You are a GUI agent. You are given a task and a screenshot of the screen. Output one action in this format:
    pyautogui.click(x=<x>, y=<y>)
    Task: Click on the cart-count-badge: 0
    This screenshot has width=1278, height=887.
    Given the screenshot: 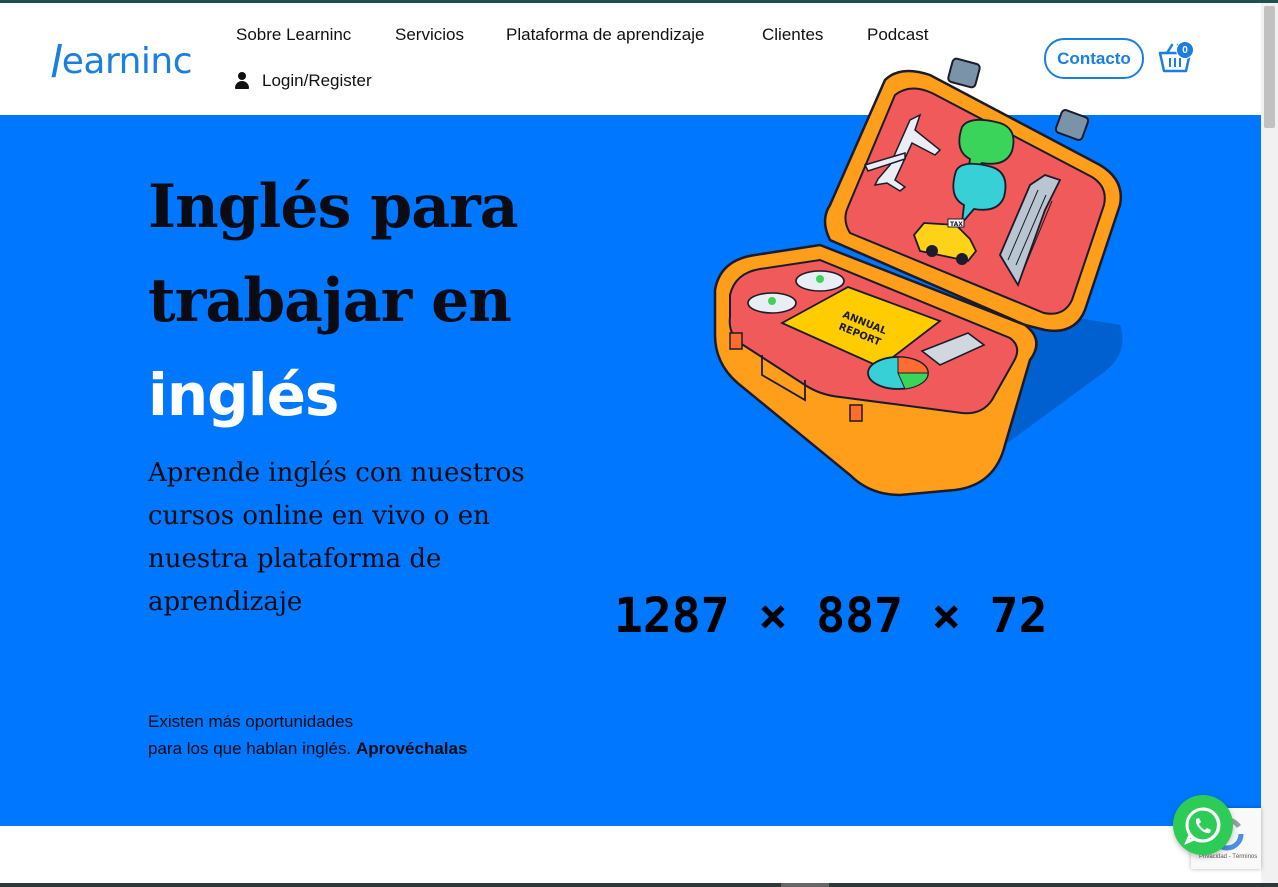 What is the action you would take?
    pyautogui.click(x=1185, y=50)
    